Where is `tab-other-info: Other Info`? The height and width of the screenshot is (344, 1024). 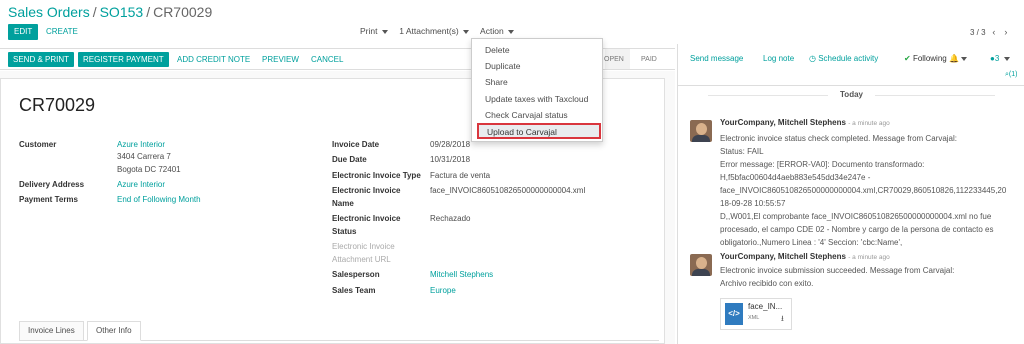 tab-other-info: Other Info is located at coordinates (114, 331).